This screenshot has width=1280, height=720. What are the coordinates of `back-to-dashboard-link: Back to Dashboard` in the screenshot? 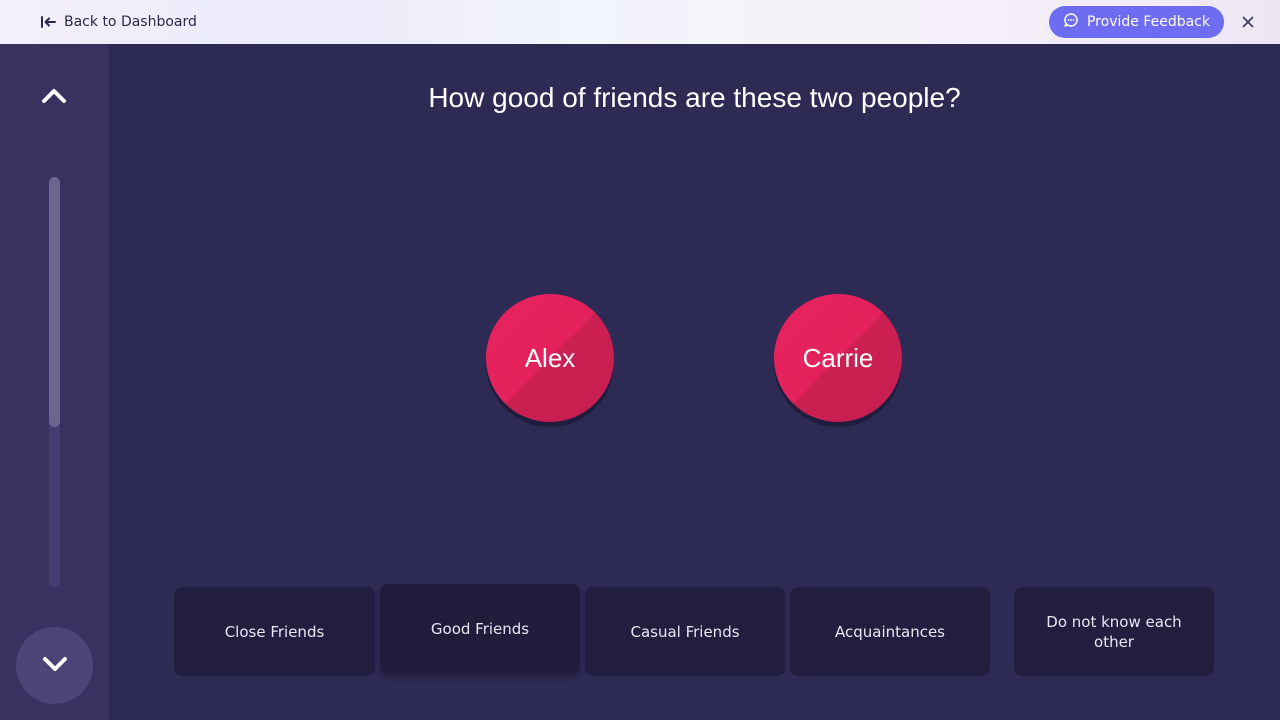 It's located at (118, 22).